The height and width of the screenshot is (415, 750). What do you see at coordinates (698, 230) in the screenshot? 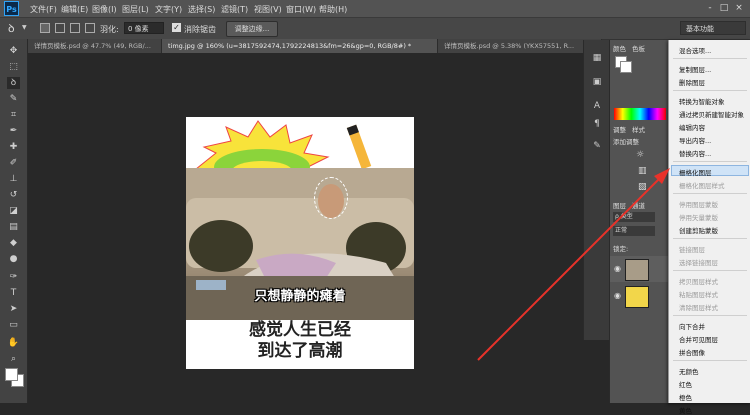
I see `context-menu-item: 创建剪贴蒙版` at bounding box center [698, 230].